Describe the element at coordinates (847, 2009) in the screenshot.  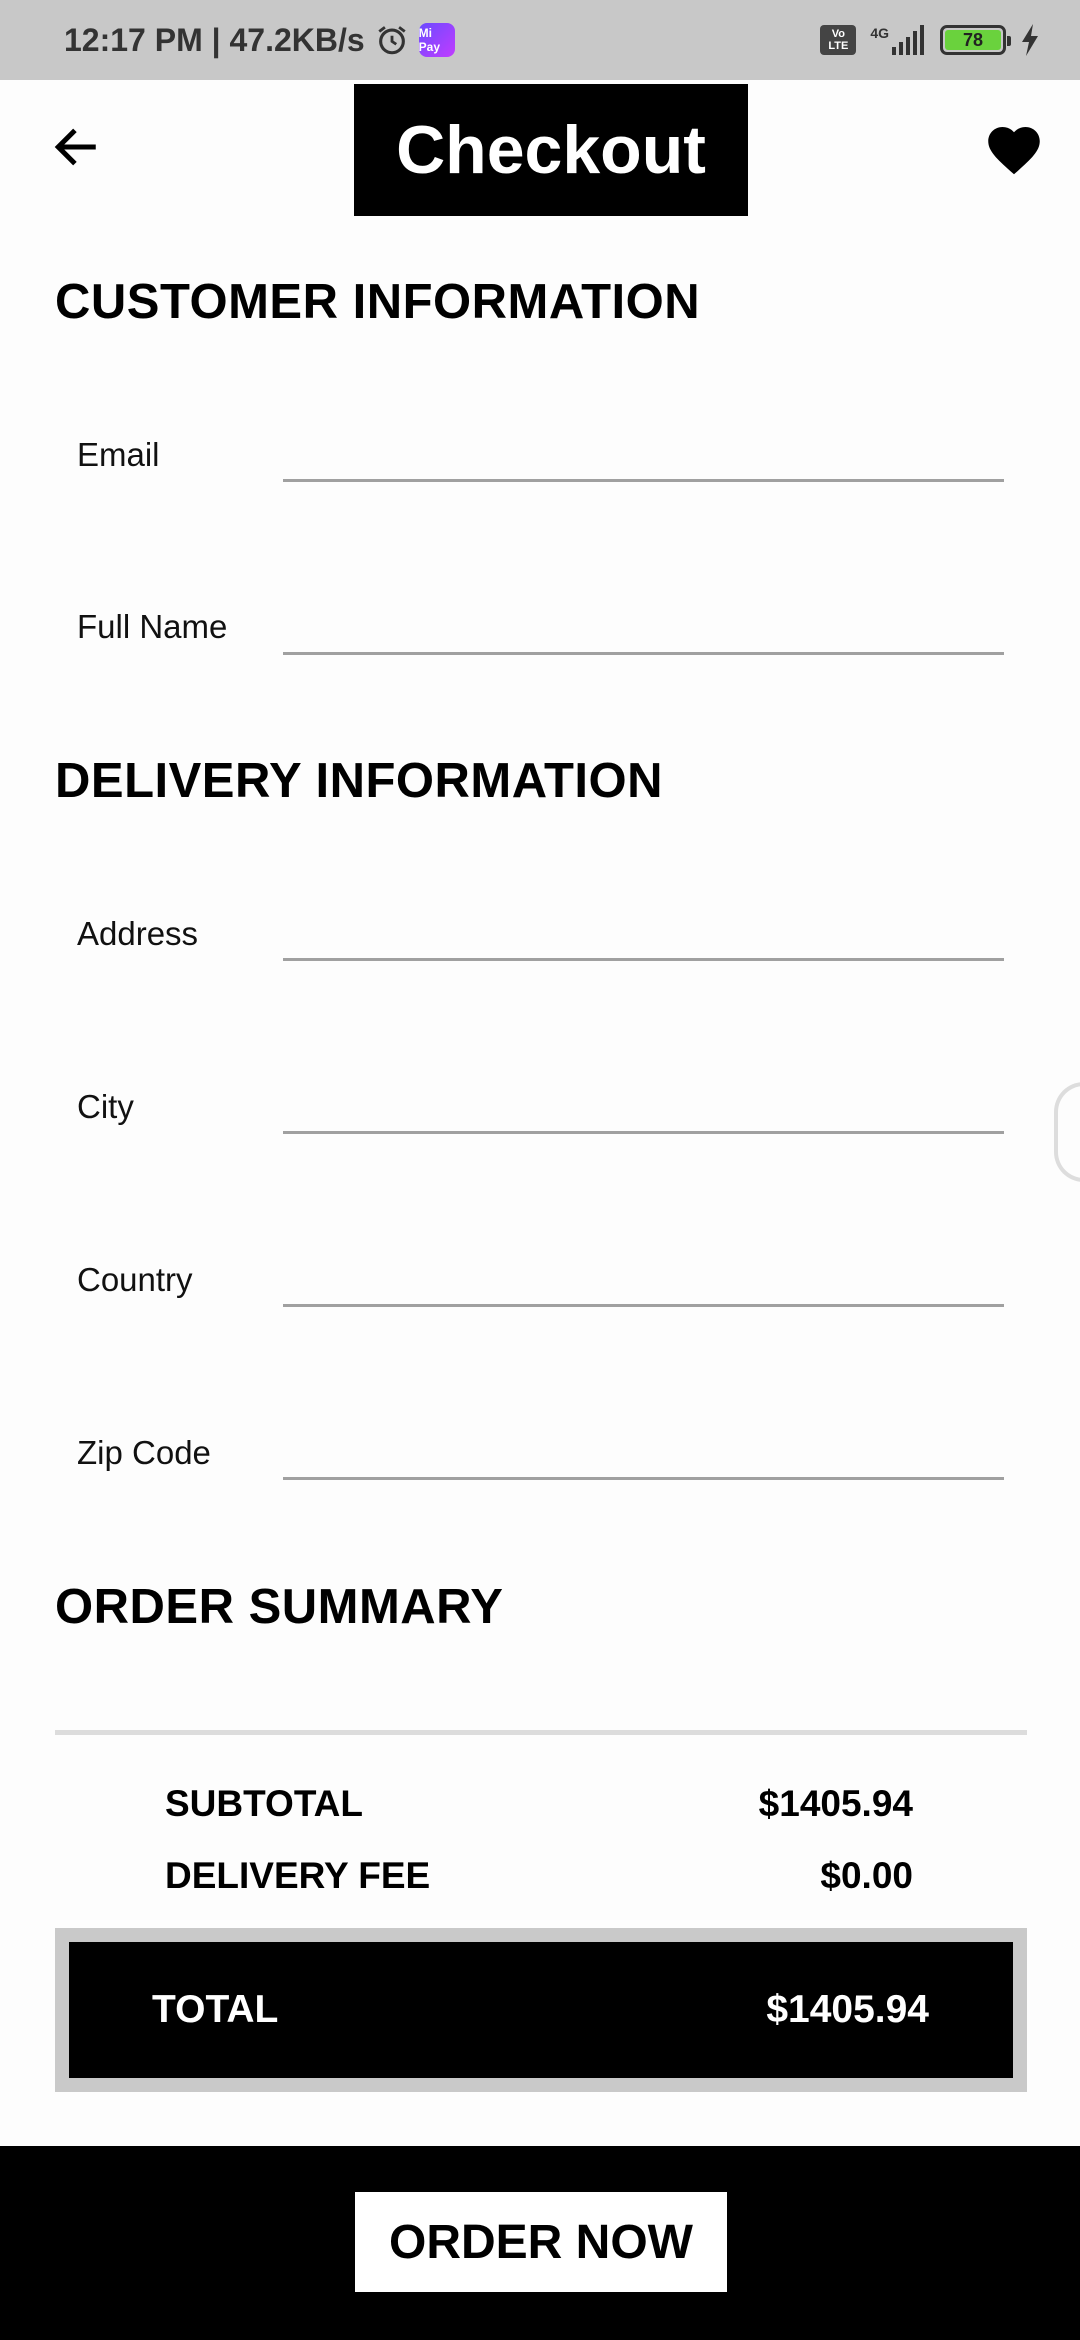
I see `total-value: $1405.94` at that location.